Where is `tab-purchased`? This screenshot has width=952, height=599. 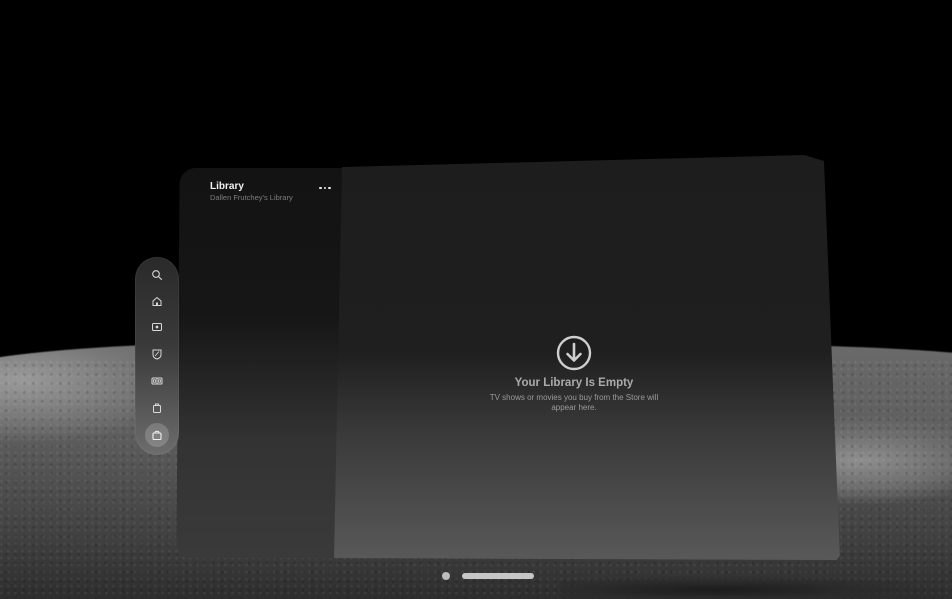 tab-purchased is located at coordinates (157, 435).